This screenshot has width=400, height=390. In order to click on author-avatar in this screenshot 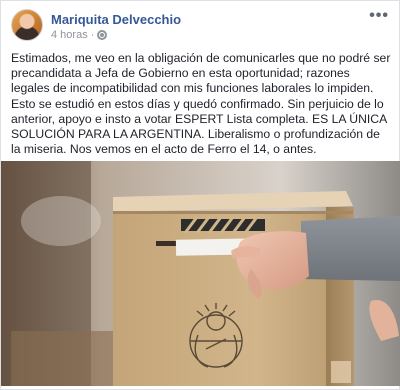, I will do `click(27, 25)`.